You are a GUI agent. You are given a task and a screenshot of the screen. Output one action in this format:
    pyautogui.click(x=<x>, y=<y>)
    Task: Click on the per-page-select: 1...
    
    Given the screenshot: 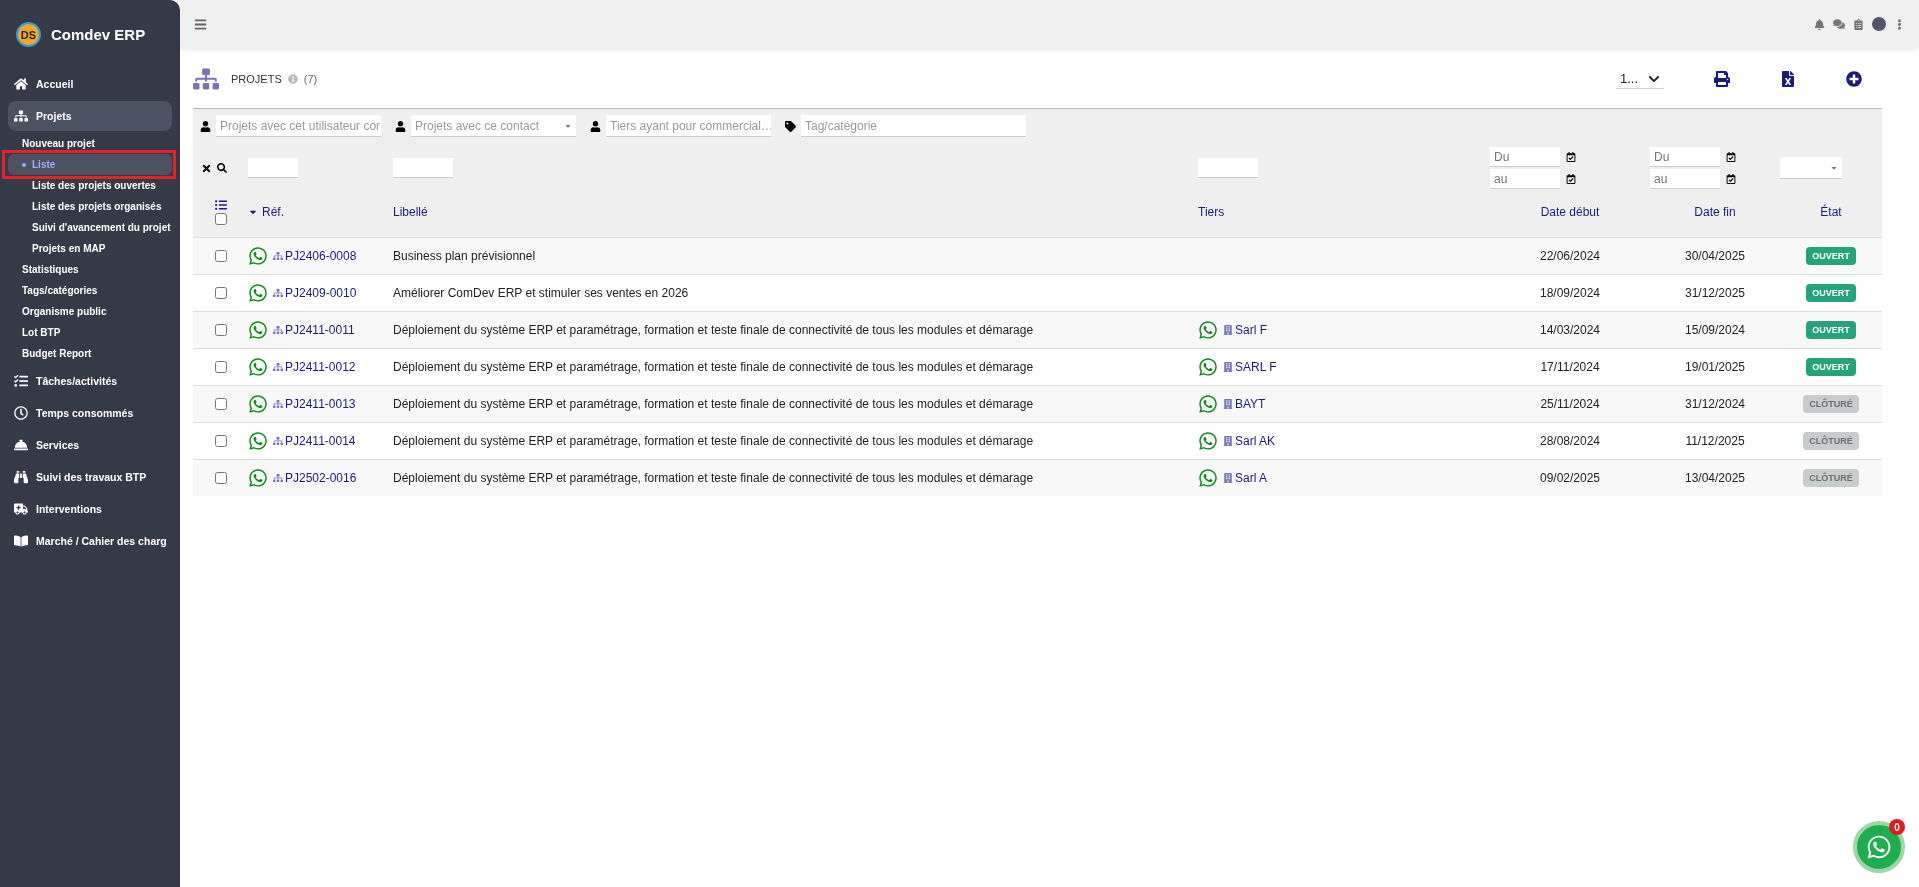 What is the action you would take?
    pyautogui.click(x=1639, y=79)
    